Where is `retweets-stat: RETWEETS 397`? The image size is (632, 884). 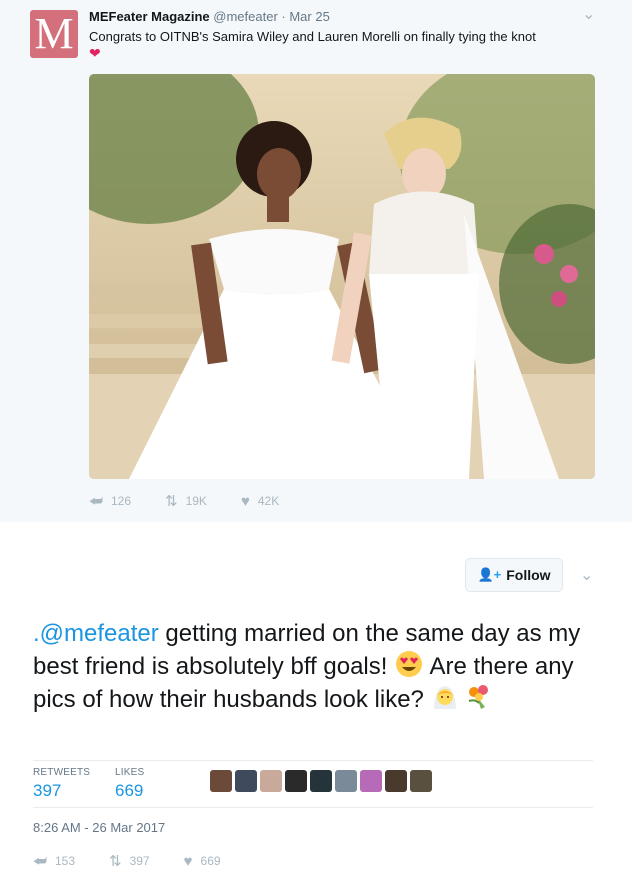 retweets-stat: RETWEETS 397 is located at coordinates (61, 784).